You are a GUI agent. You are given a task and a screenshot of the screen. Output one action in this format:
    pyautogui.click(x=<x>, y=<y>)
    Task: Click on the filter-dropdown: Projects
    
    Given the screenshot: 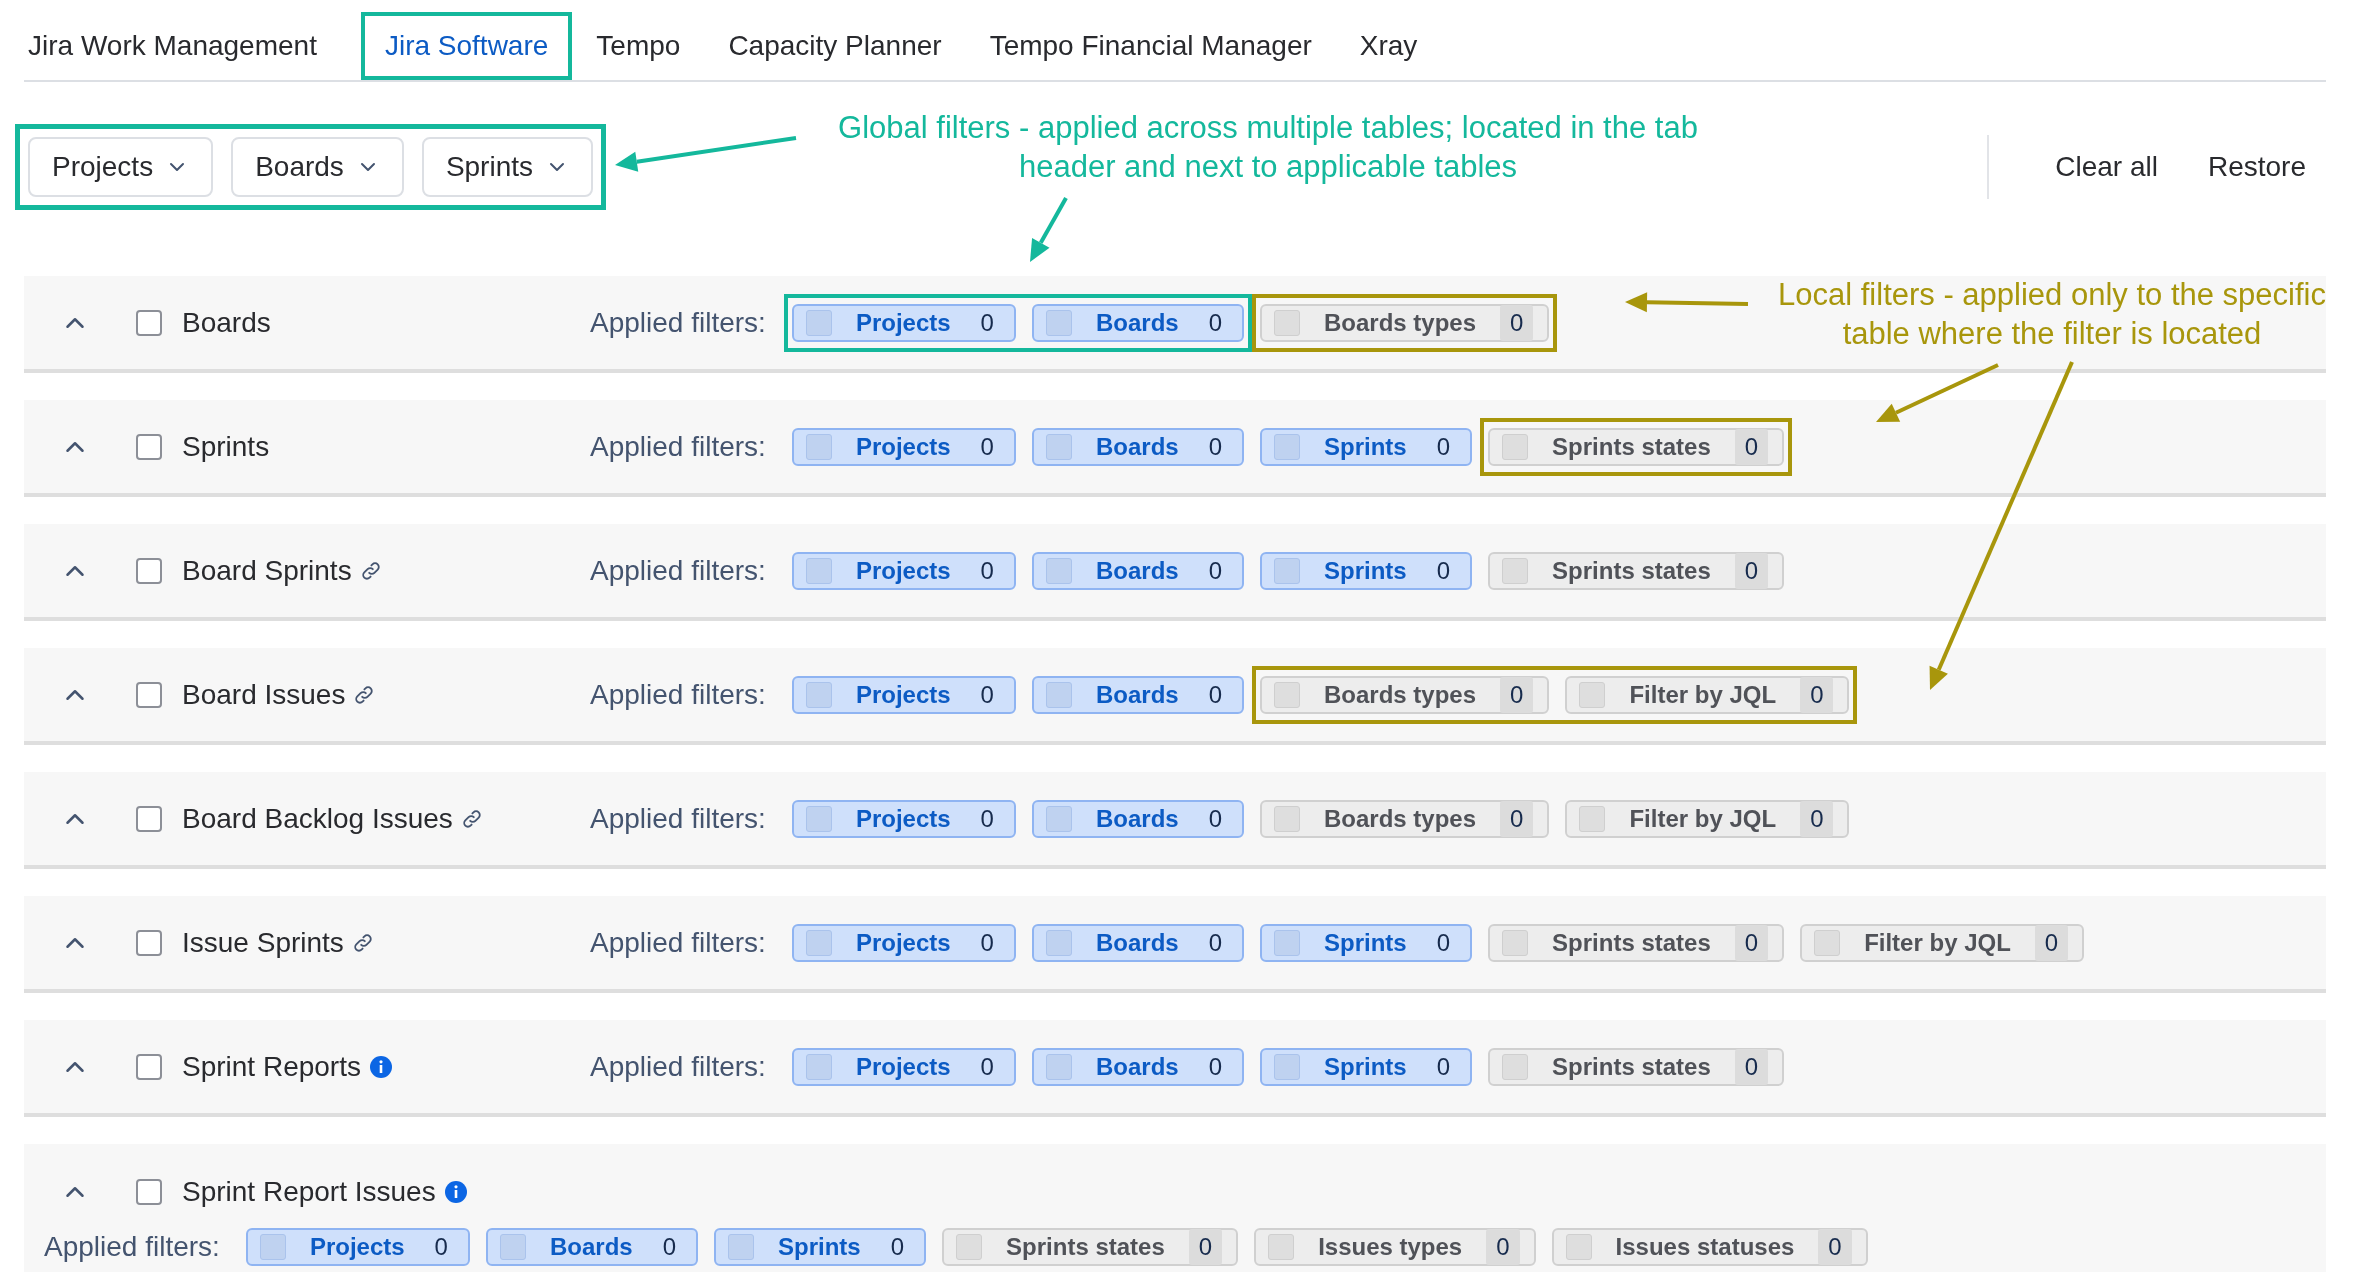 What is the action you would take?
    pyautogui.click(x=121, y=167)
    